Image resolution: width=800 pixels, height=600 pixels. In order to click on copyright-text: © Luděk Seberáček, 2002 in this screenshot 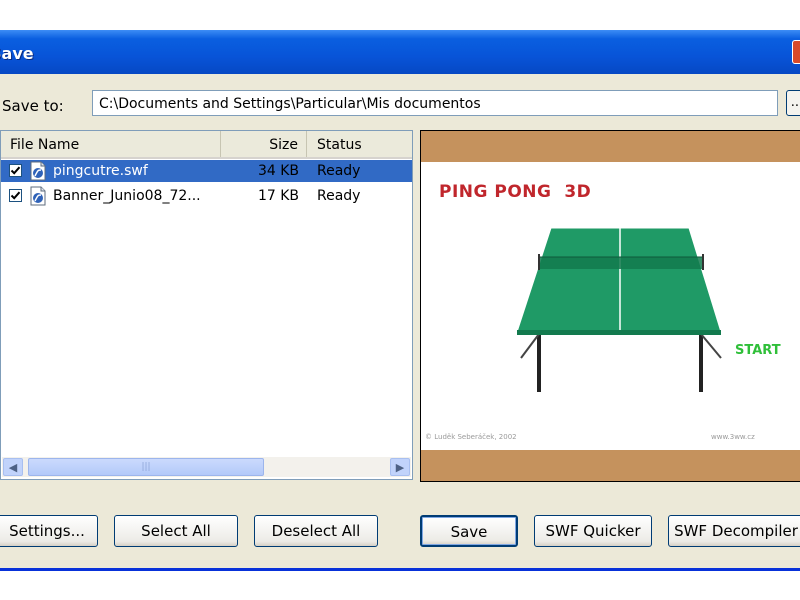, I will do `click(471, 437)`.